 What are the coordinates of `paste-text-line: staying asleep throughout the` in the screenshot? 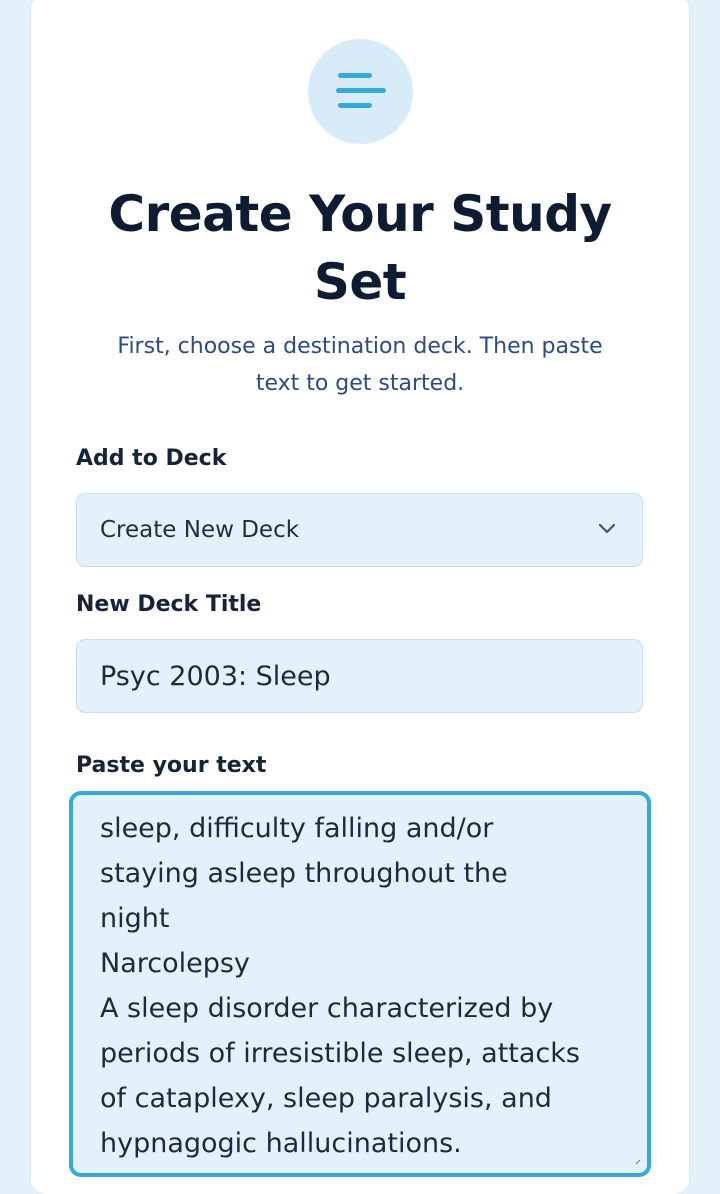 It's located at (304, 873).